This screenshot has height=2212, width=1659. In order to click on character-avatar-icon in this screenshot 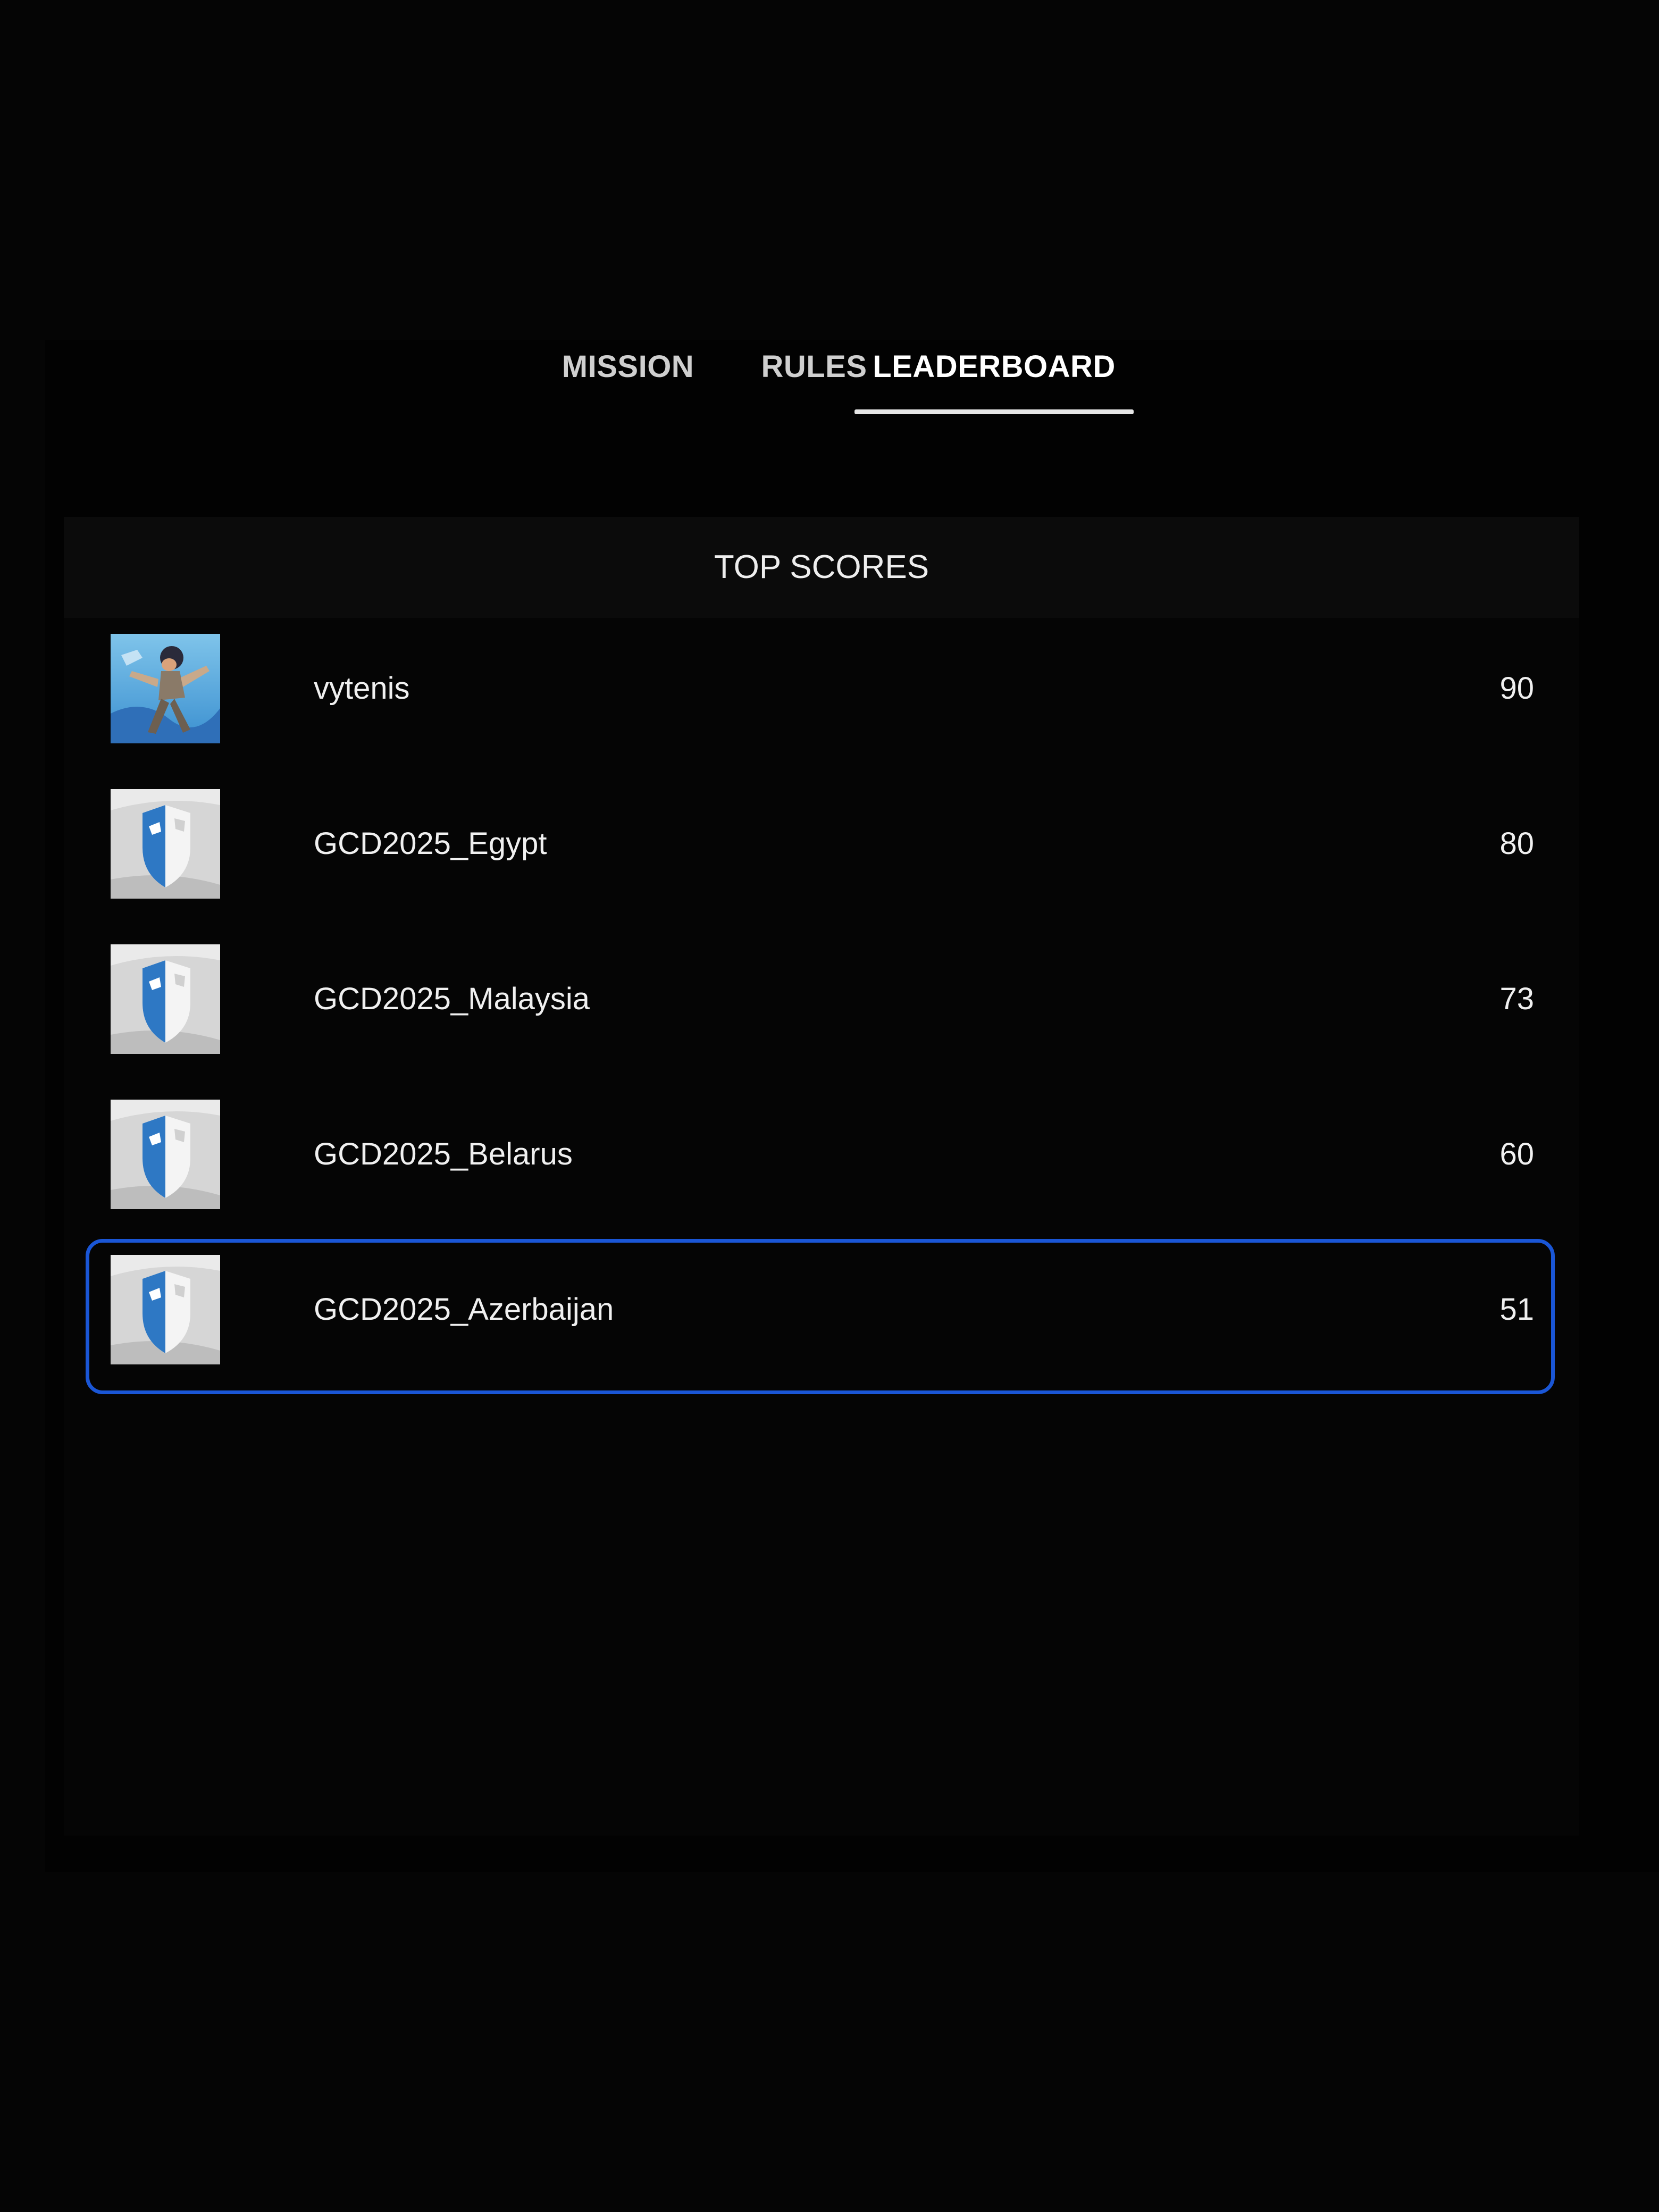, I will do `click(165, 688)`.